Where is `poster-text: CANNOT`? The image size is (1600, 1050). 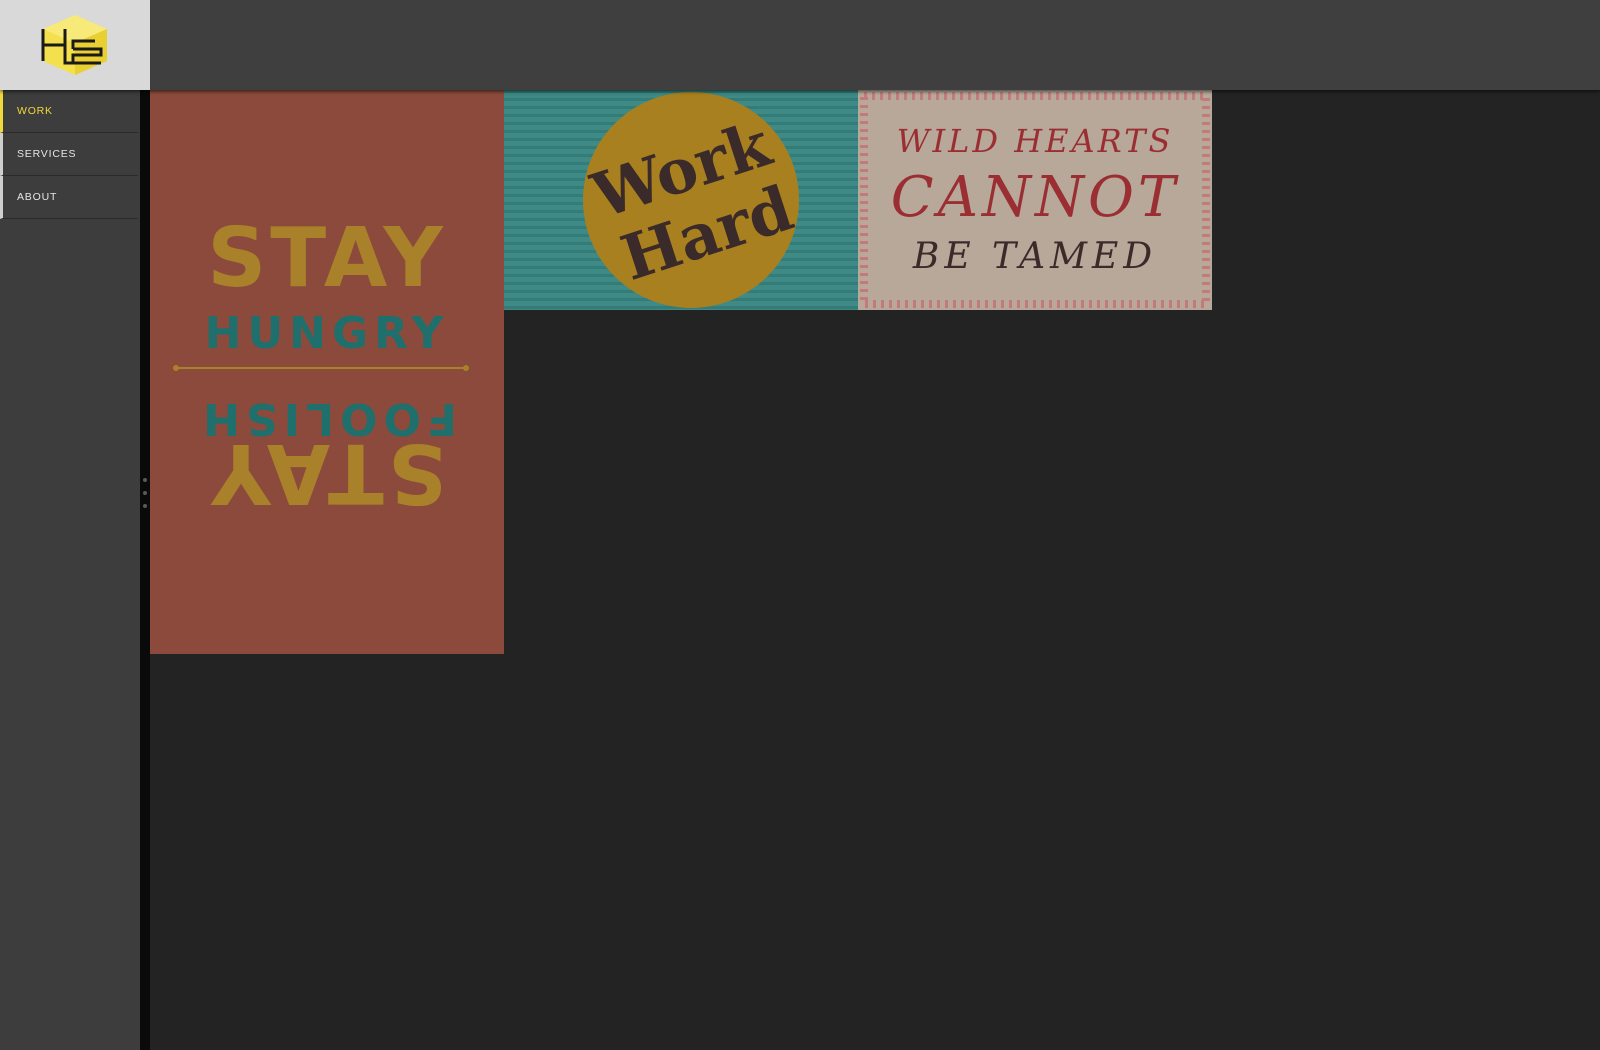
poster-text: CANNOT is located at coordinates (1035, 197).